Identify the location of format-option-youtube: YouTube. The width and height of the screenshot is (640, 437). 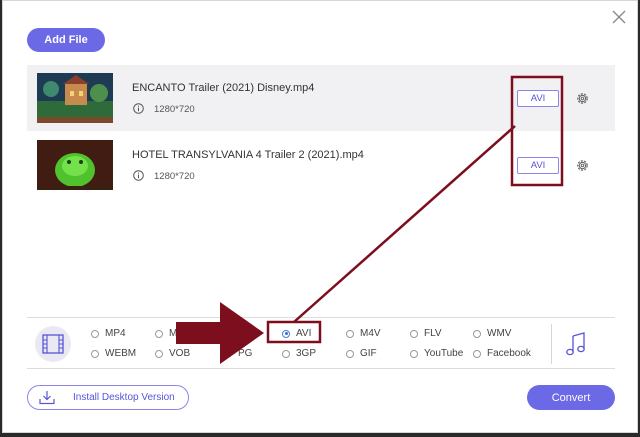
(436, 353).